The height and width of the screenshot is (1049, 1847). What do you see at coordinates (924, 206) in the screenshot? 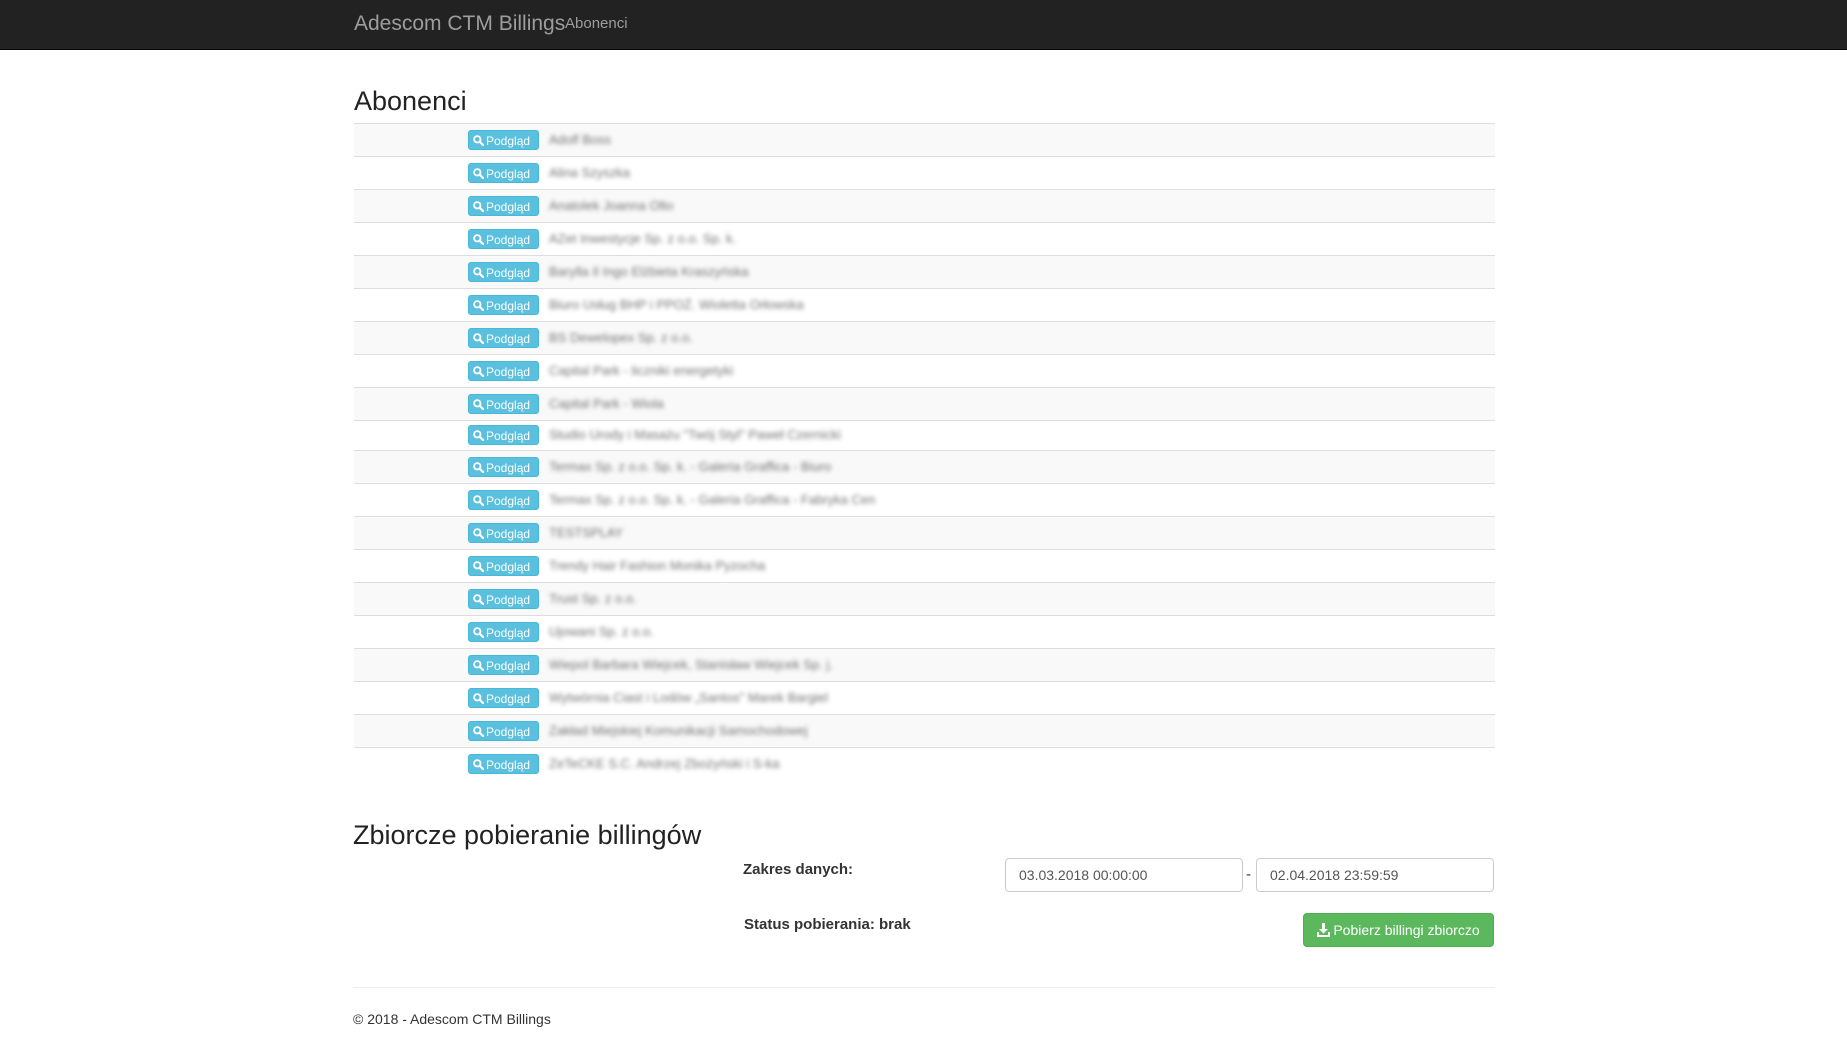
I see `table-row: Podgląd Anatolek Joanna Olto` at bounding box center [924, 206].